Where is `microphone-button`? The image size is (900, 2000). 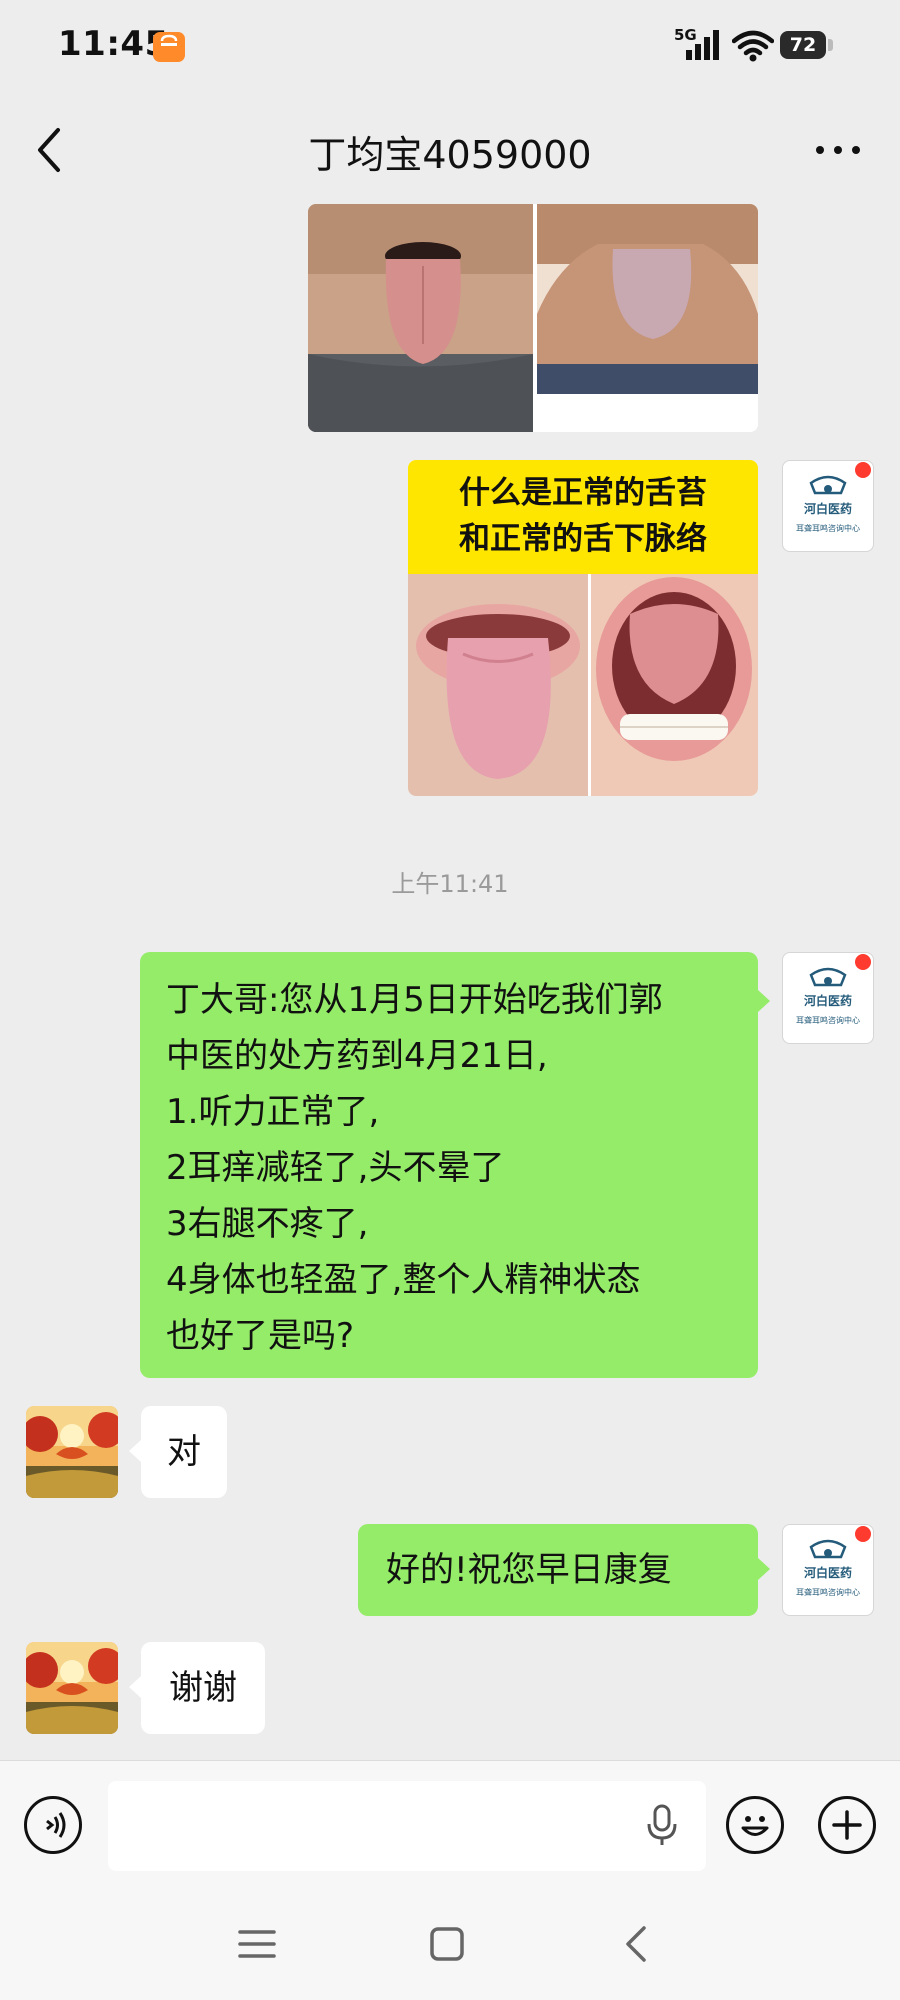 microphone-button is located at coordinates (662, 1825).